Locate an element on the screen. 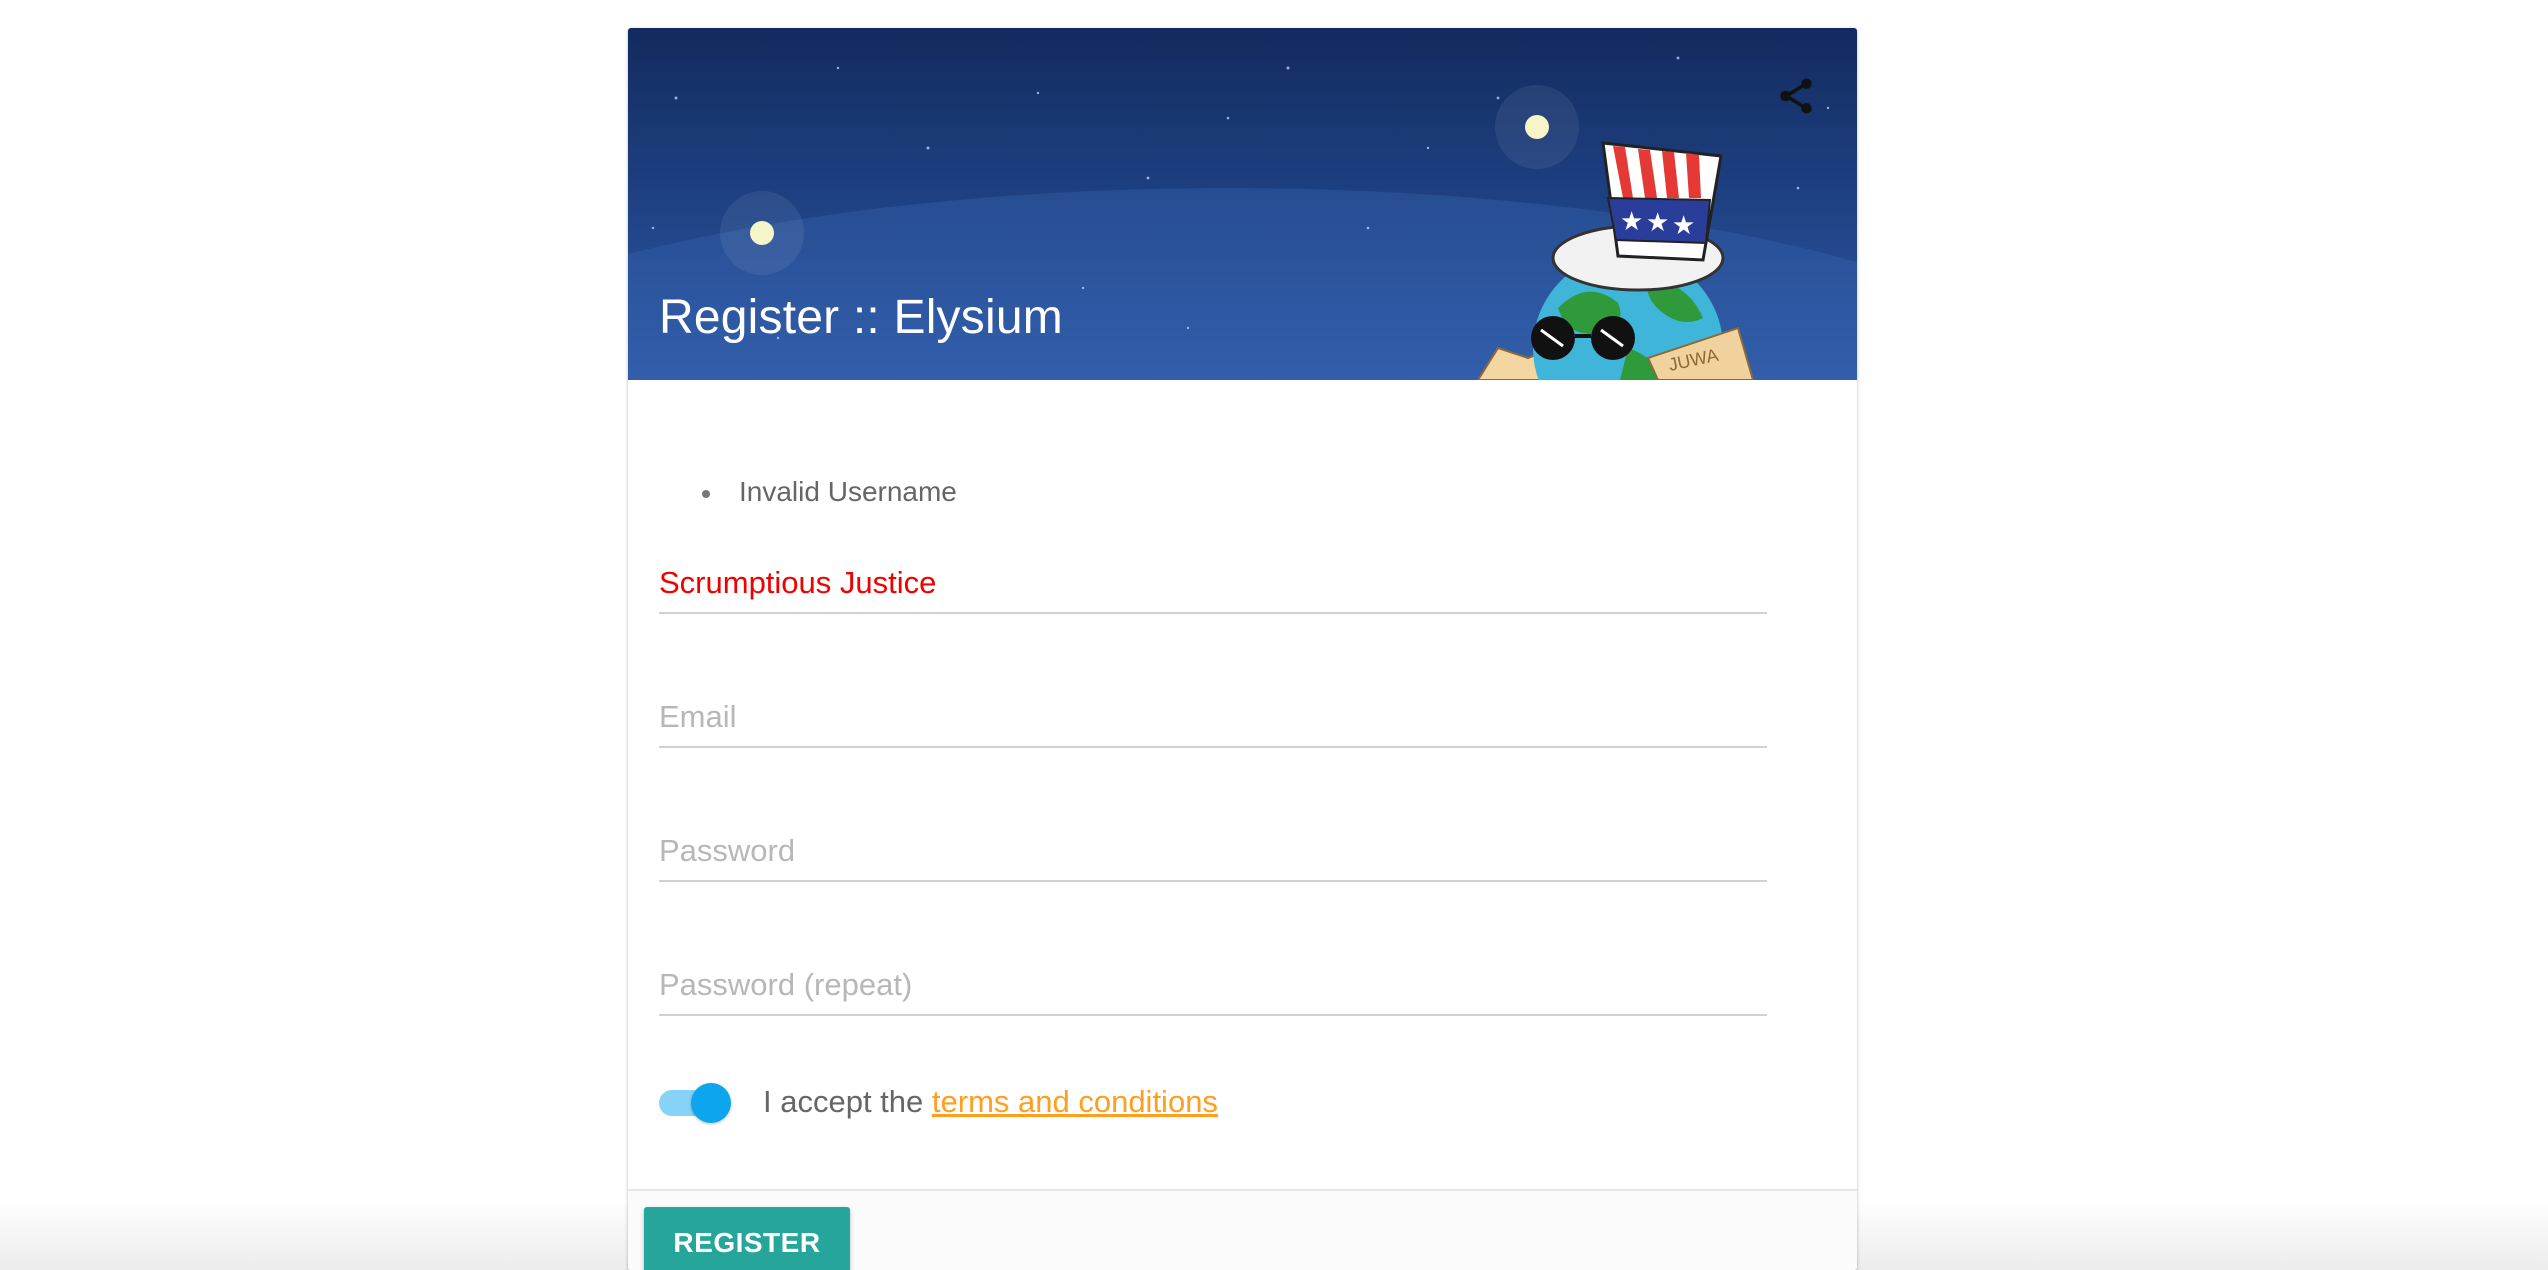 The image size is (2548, 1270). share-button is located at coordinates (1796, 96).